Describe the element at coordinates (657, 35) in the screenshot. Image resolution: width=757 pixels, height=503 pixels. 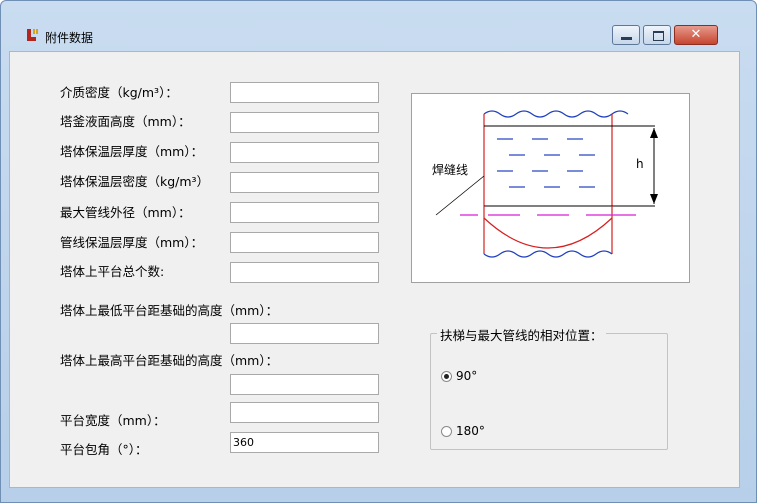
I see `maximize-button` at that location.